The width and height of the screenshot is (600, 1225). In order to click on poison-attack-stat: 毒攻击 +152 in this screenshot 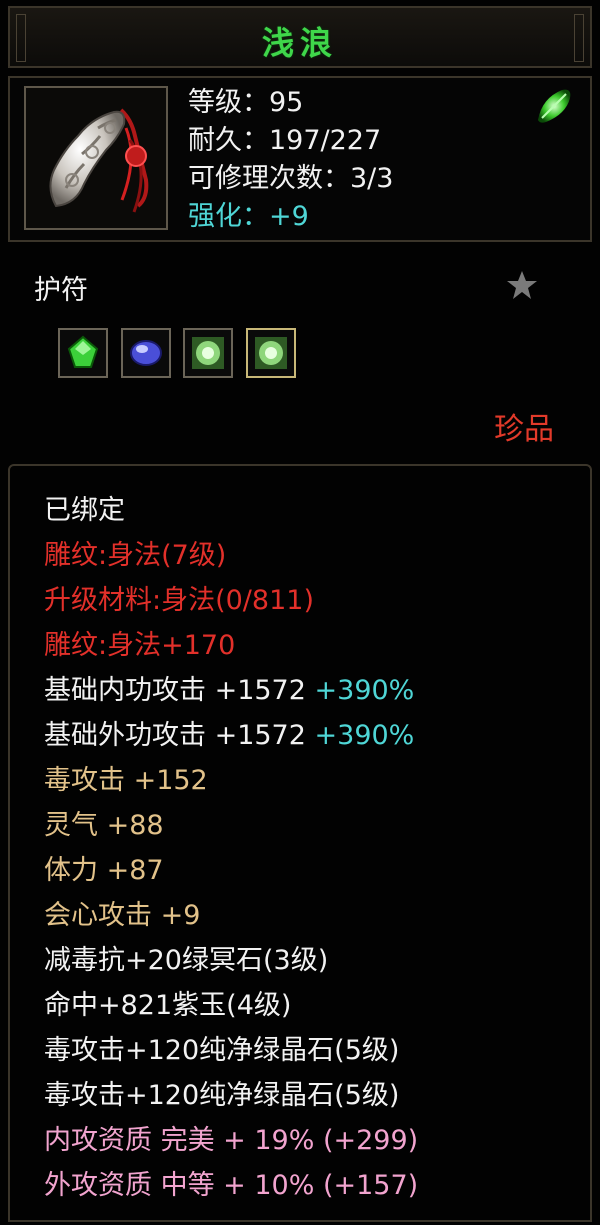, I will do `click(126, 780)`.